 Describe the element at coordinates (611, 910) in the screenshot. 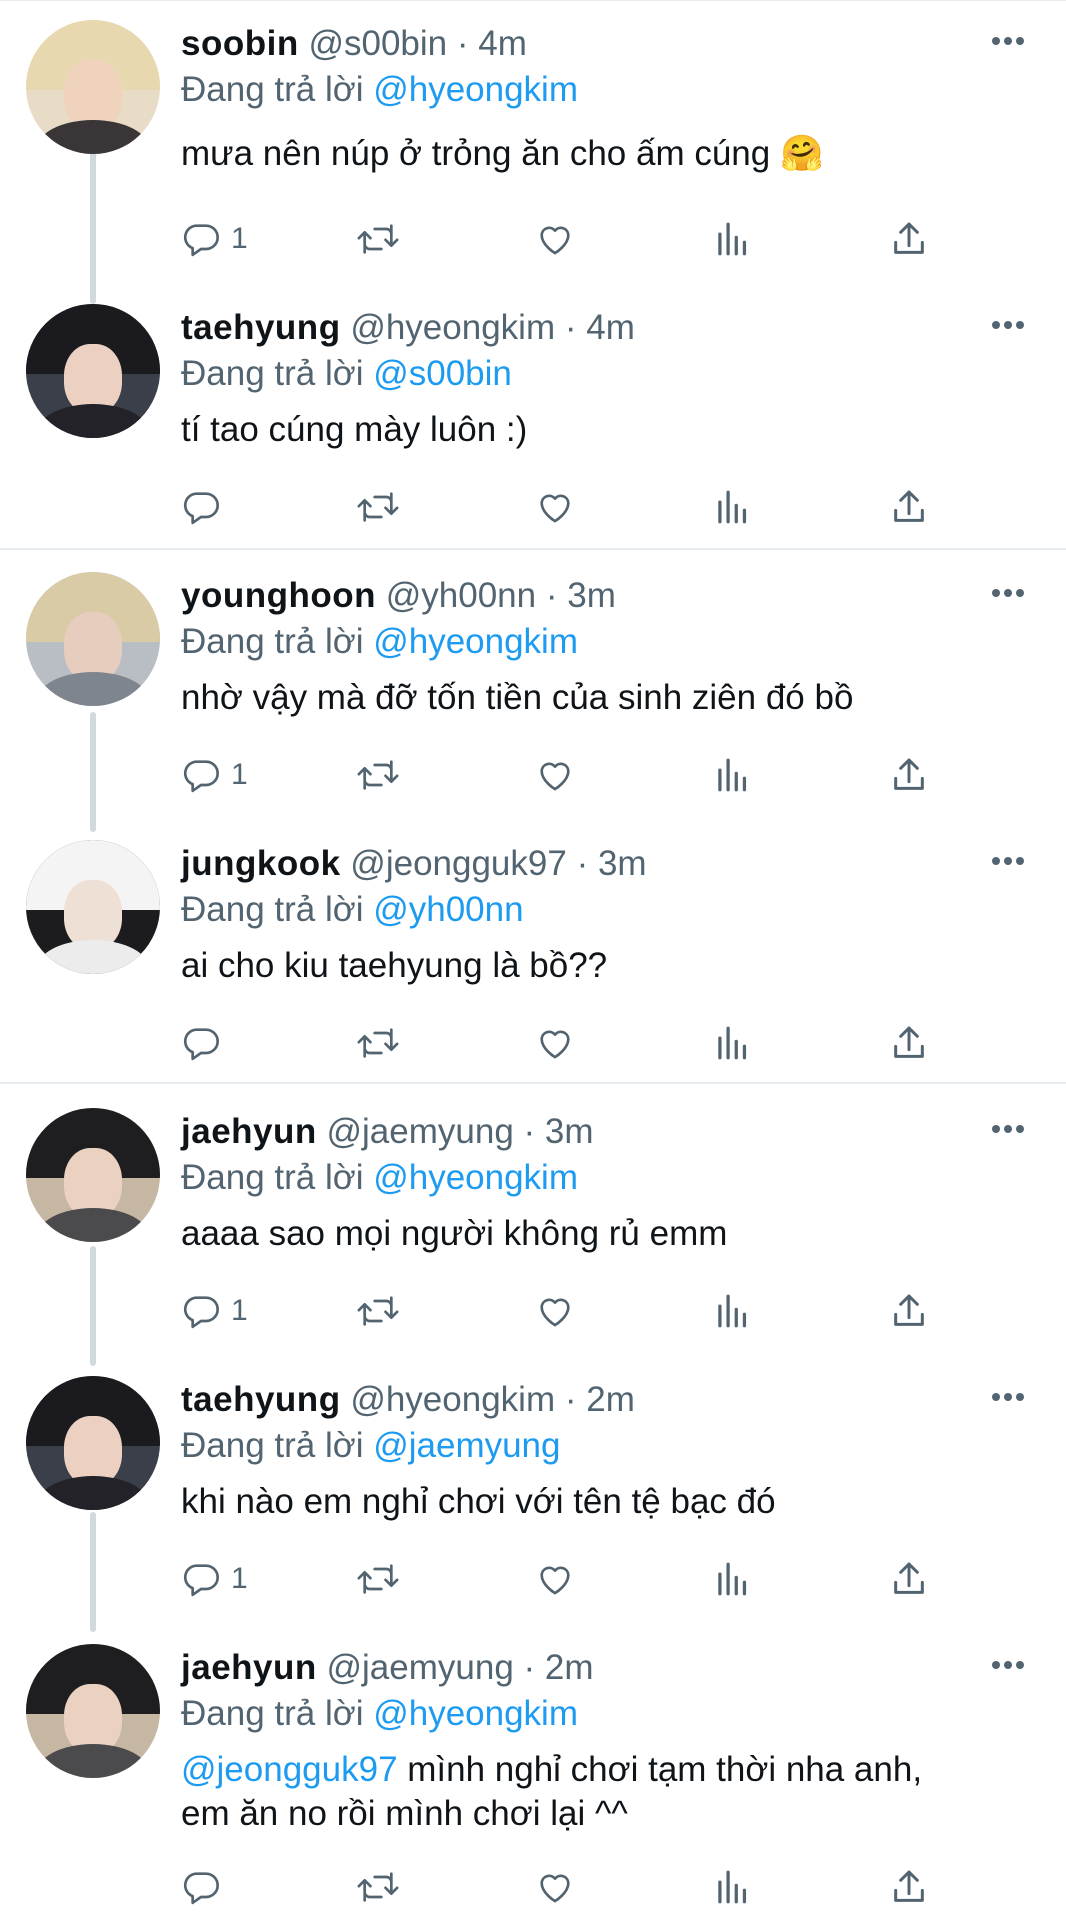

I see `replying-to: Đang trả lời @yh00nn` at that location.